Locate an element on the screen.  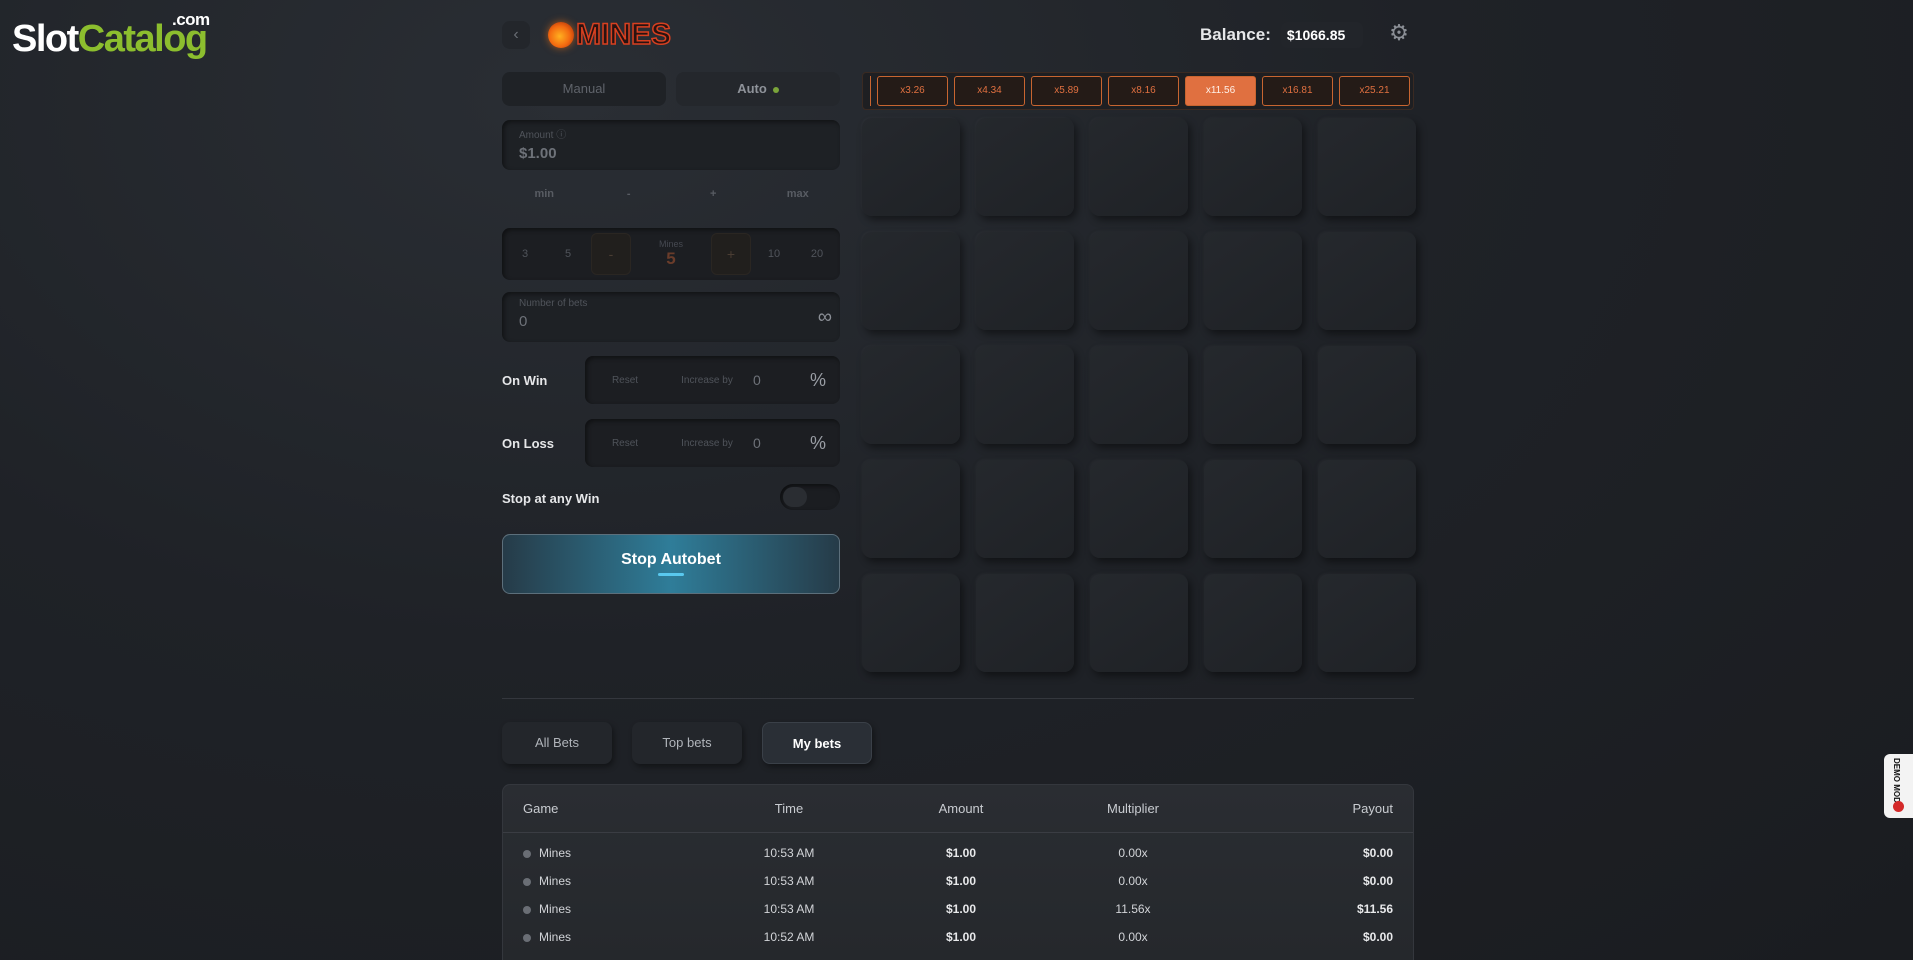
table-header: Game Time Amount Multiplier Payout is located at coordinates (958, 809).